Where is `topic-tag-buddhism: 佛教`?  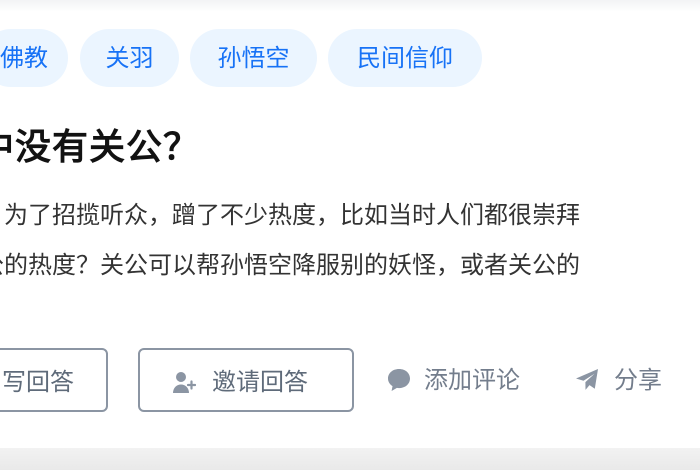
topic-tag-buddhism: 佛教 is located at coordinates (34, 58).